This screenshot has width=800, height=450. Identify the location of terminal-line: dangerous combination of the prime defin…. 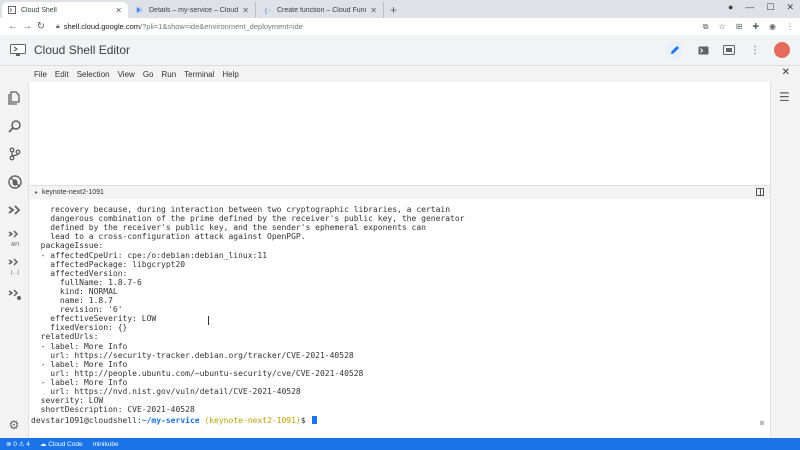
(248, 219).